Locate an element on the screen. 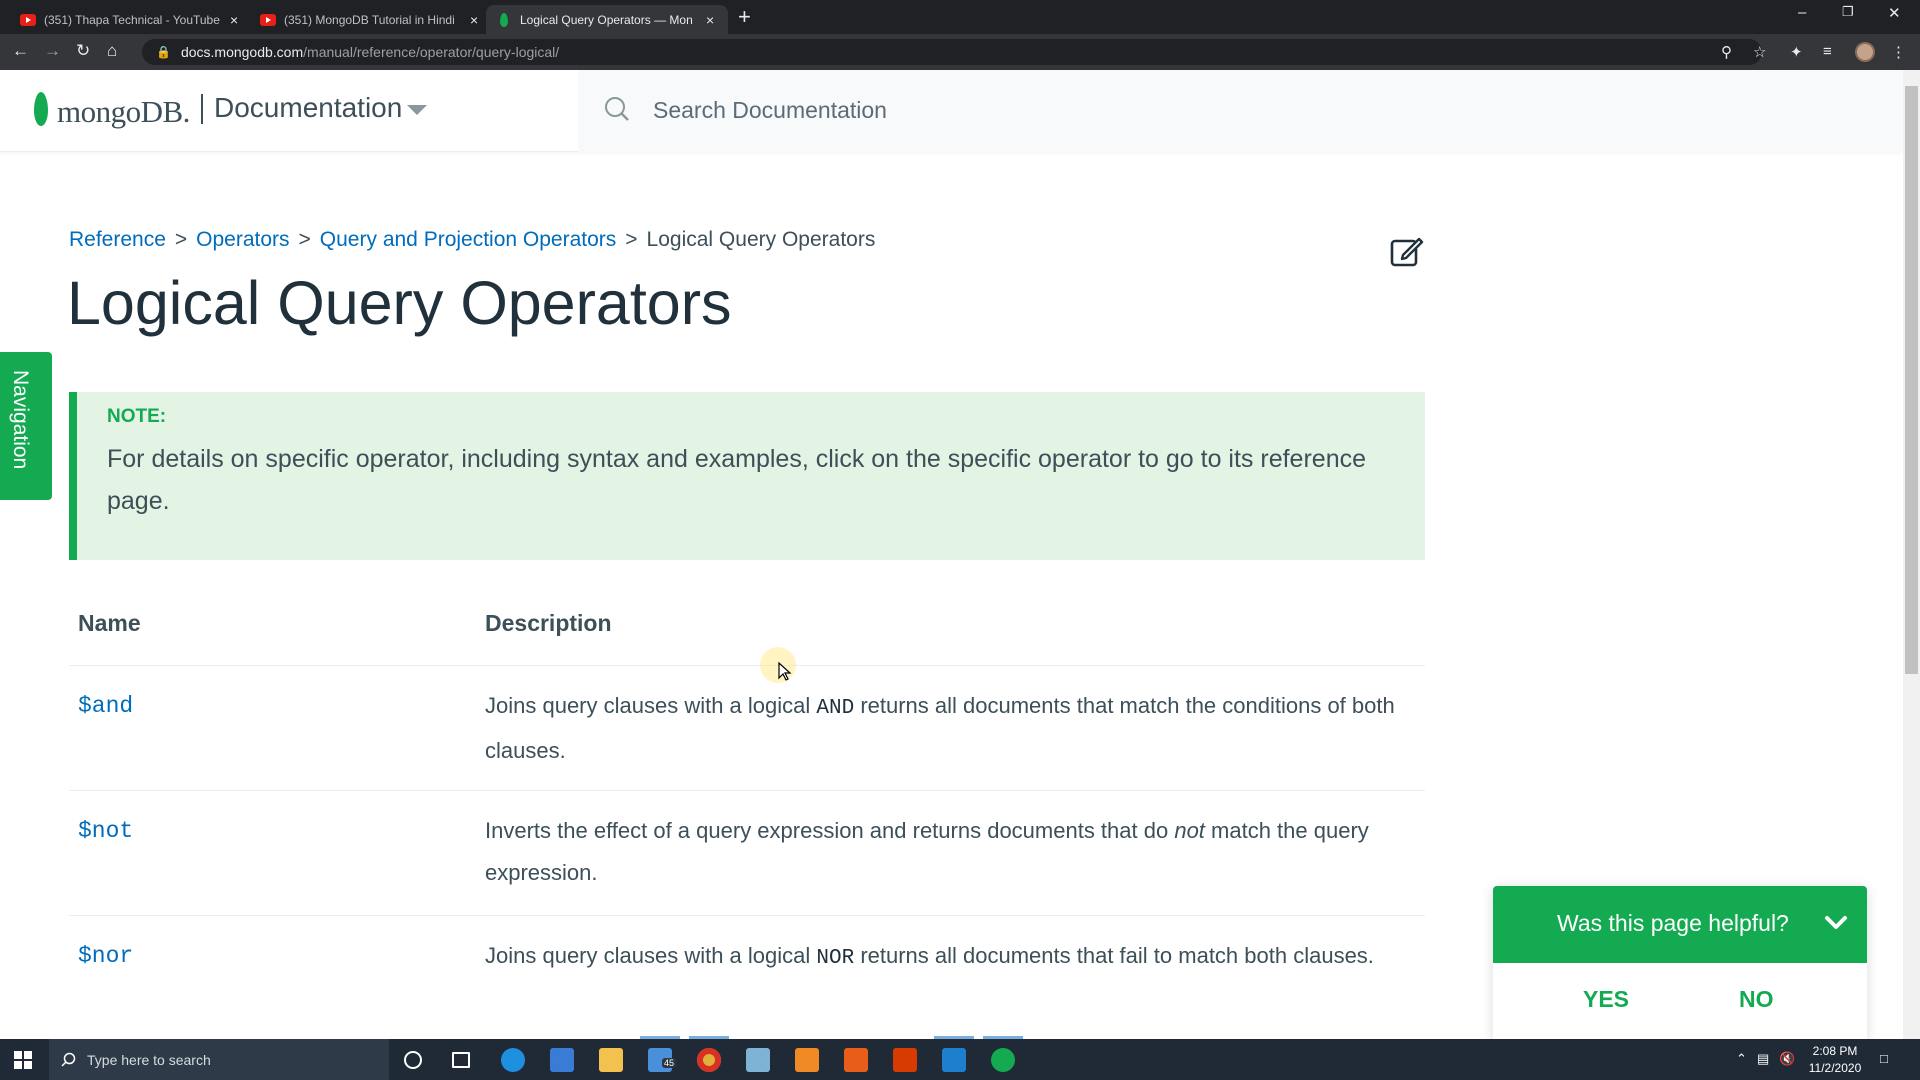  network-icon: ▤ is located at coordinates (1763, 1059).